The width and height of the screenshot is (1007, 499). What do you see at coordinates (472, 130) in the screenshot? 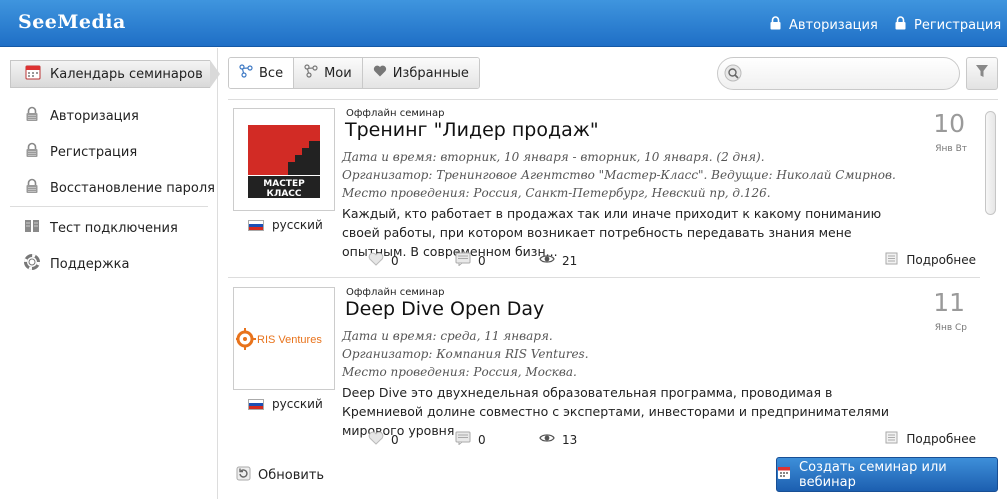
I see `seminar-title: Тренинг "Лидер продаж"` at bounding box center [472, 130].